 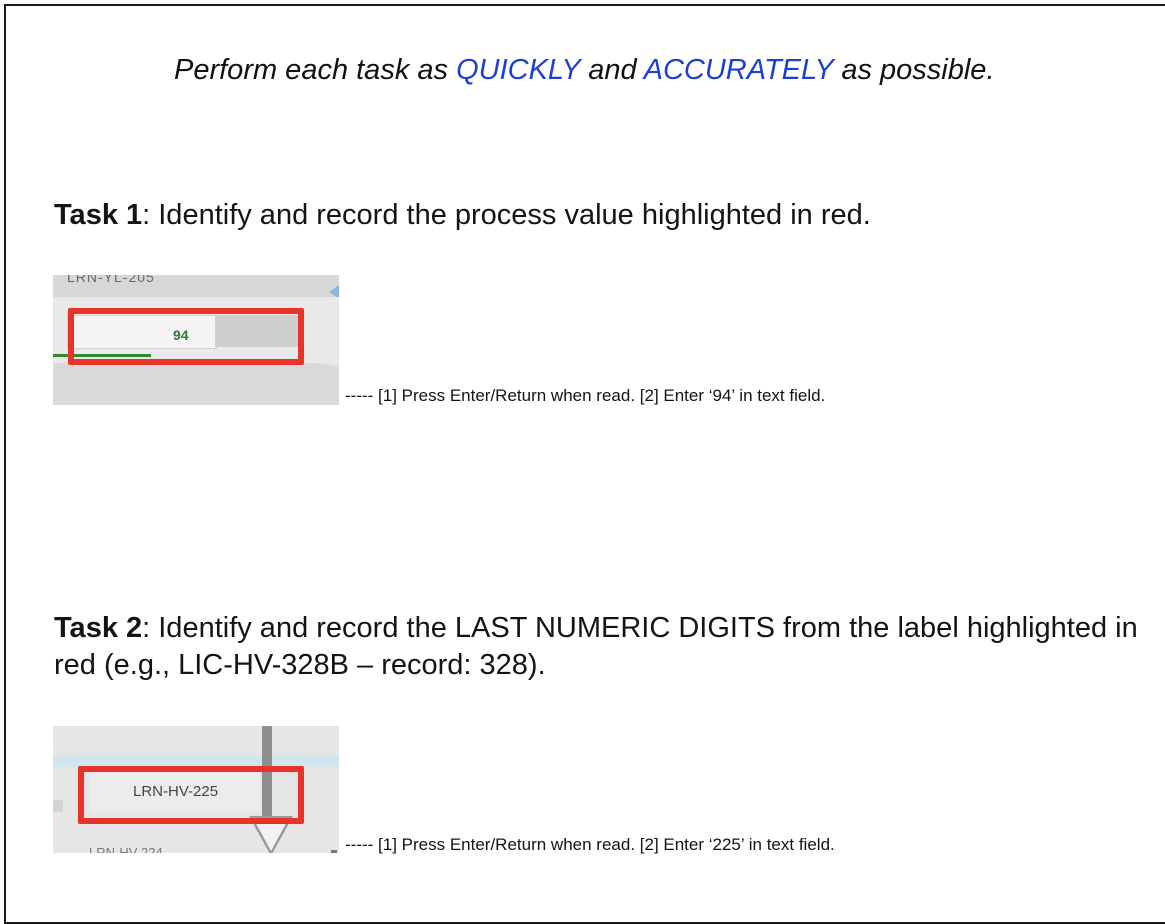 What do you see at coordinates (126, 849) in the screenshot?
I see `partial-tag-label: LRN-HV-224` at bounding box center [126, 849].